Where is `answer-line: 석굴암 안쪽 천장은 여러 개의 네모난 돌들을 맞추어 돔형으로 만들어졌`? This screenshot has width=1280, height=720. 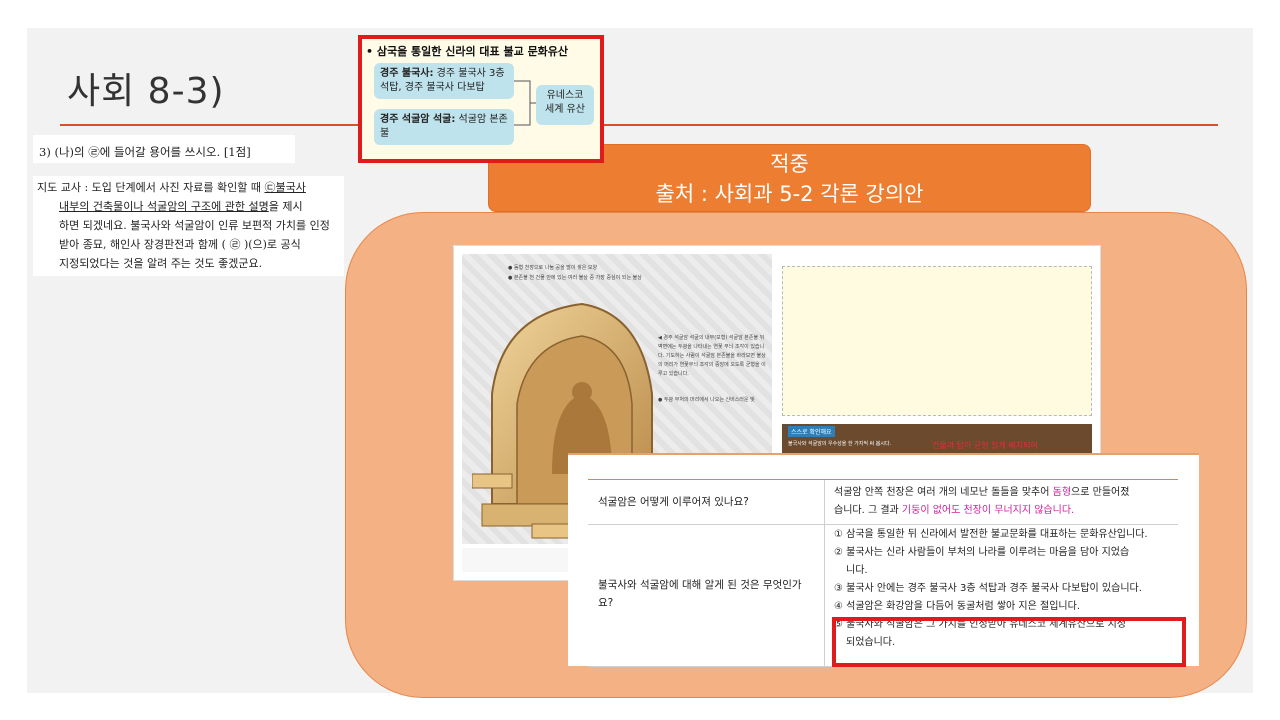
answer-line: 석굴암 안쪽 천장은 여러 개의 네모난 돌들을 맞추어 돔형으로 만들어졌 is located at coordinates (1003, 493).